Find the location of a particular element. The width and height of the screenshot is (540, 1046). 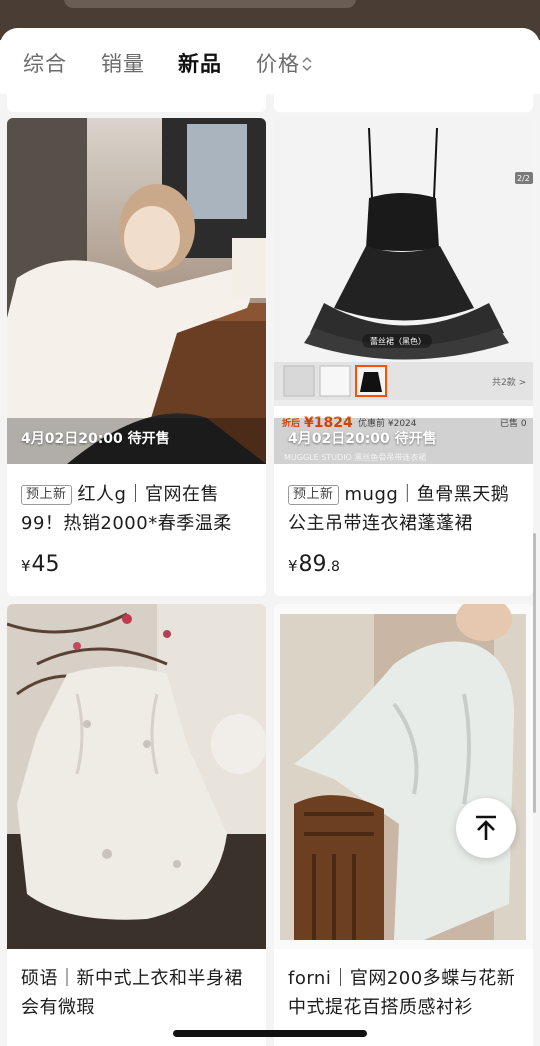

price-integer: 89 is located at coordinates (312, 564).